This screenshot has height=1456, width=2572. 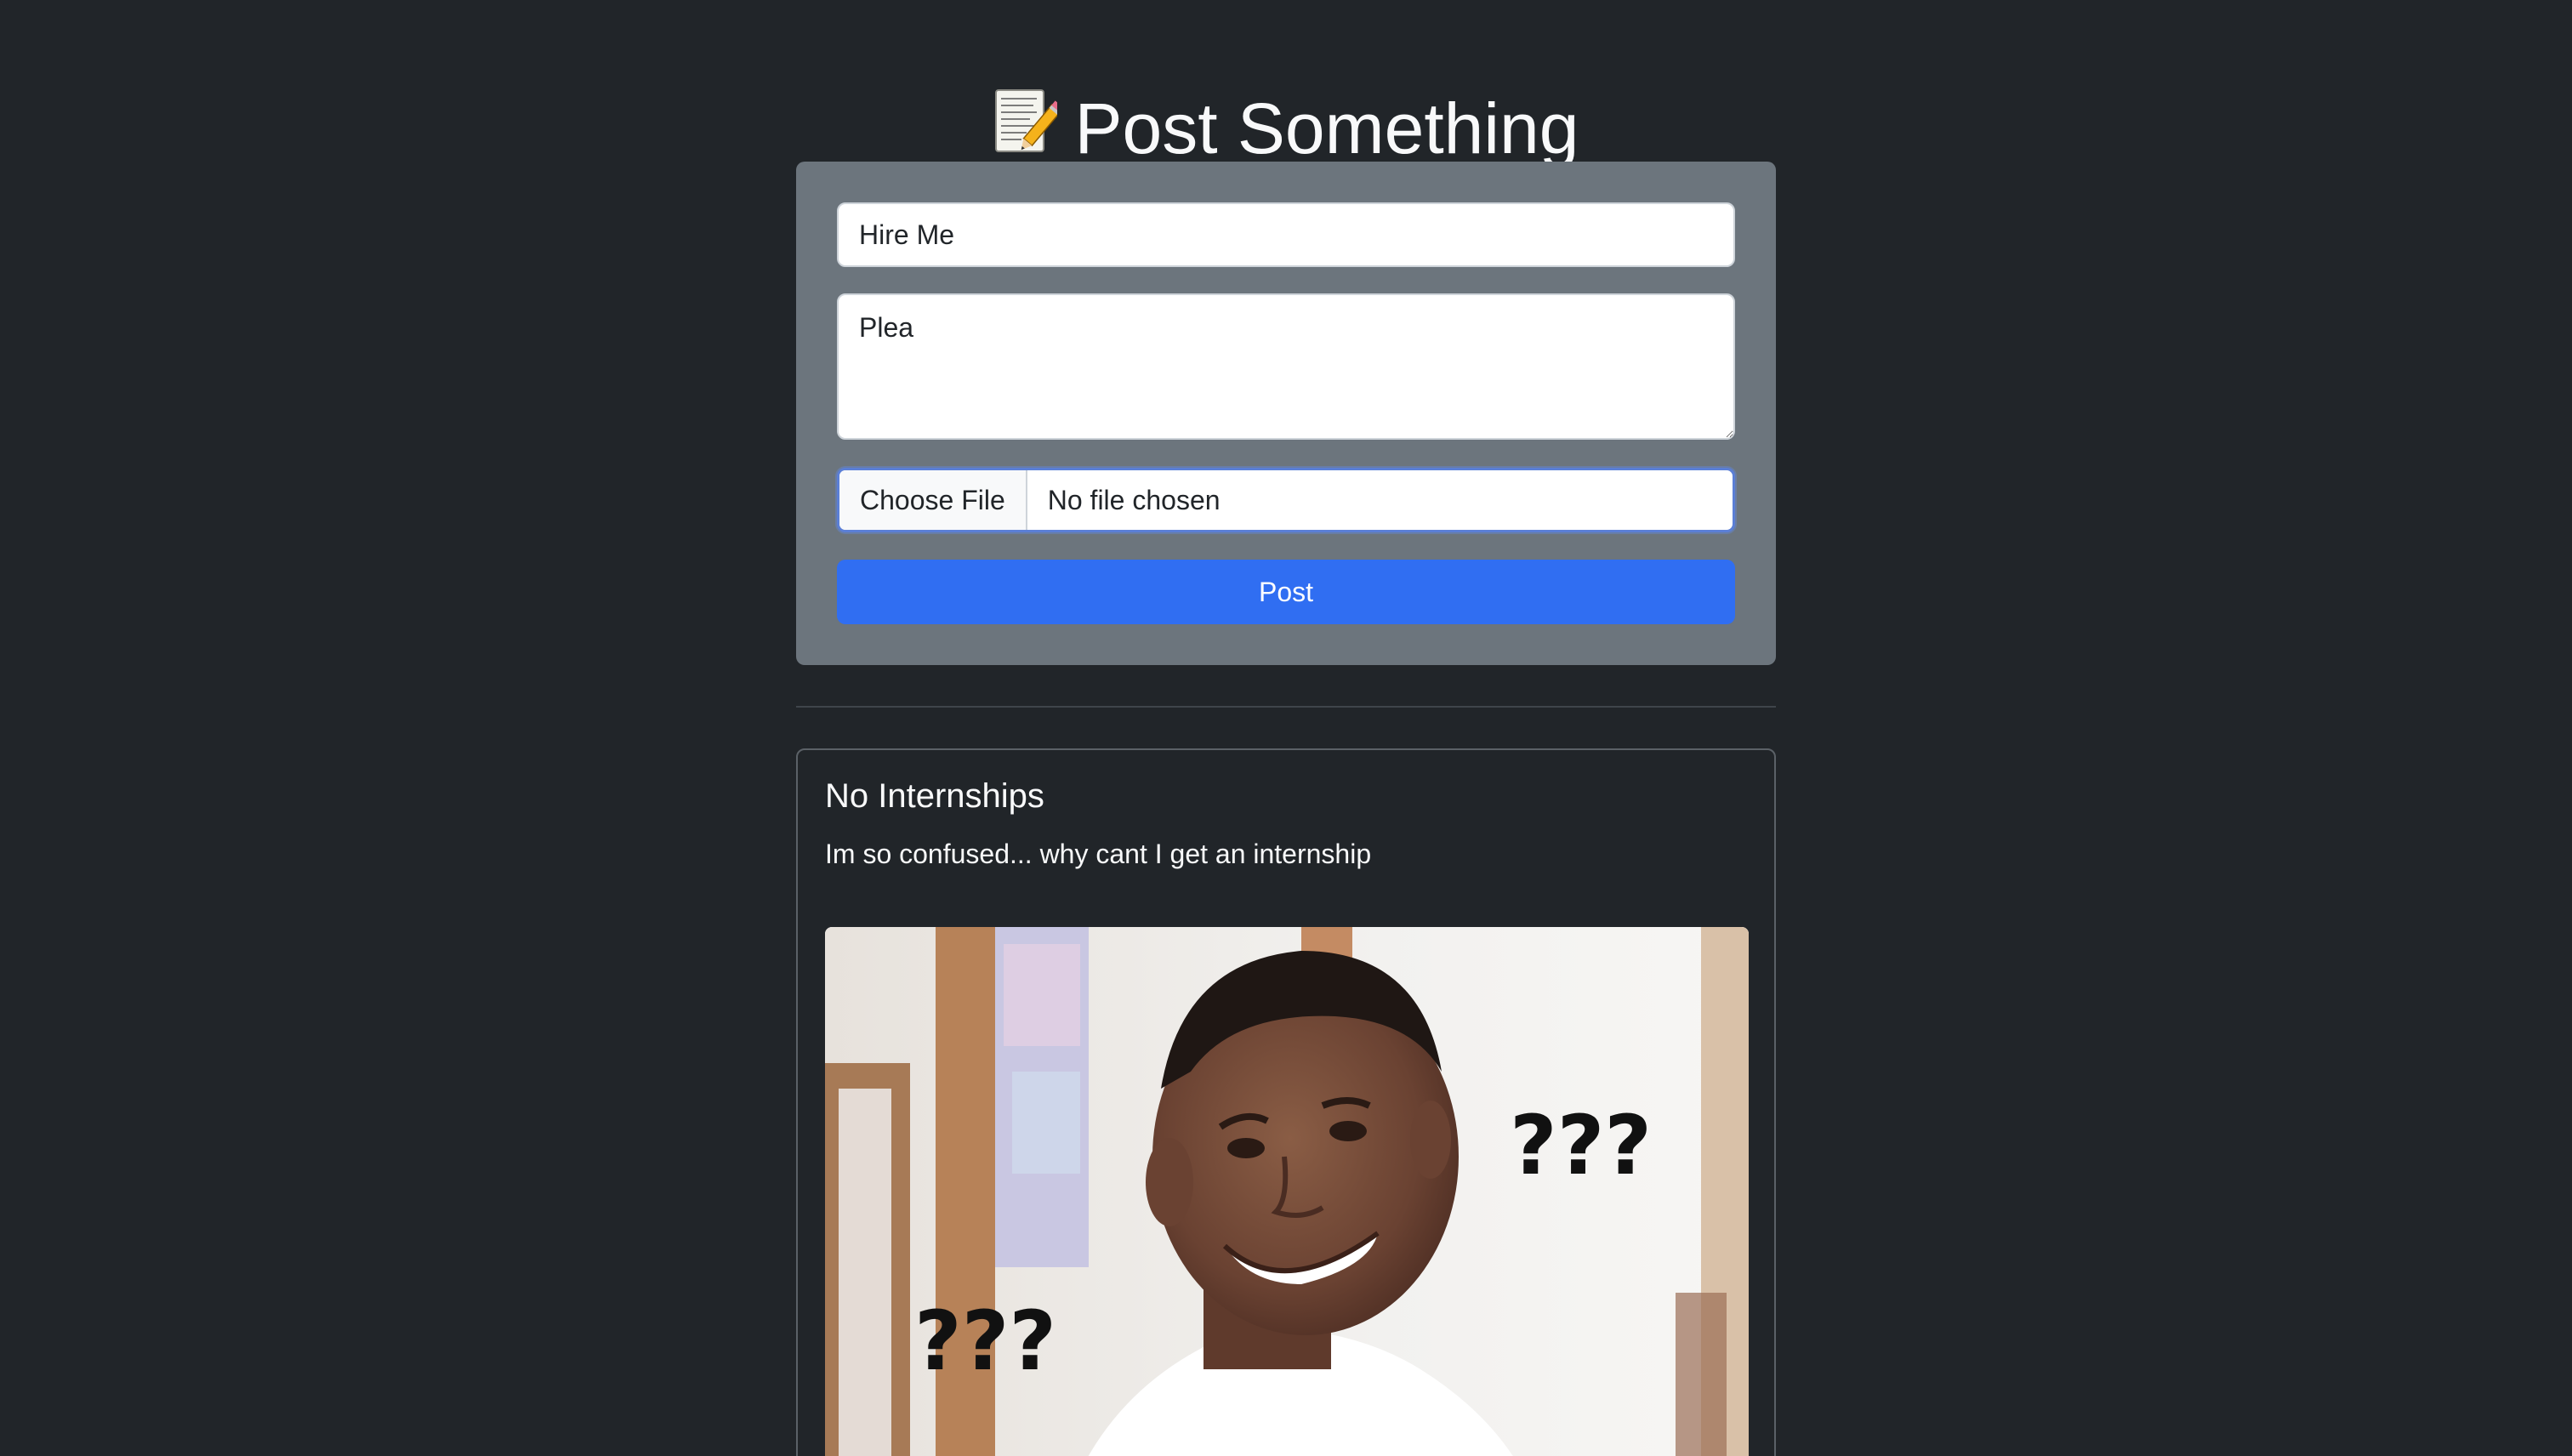 I want to click on title-input, so click(x=1286, y=234).